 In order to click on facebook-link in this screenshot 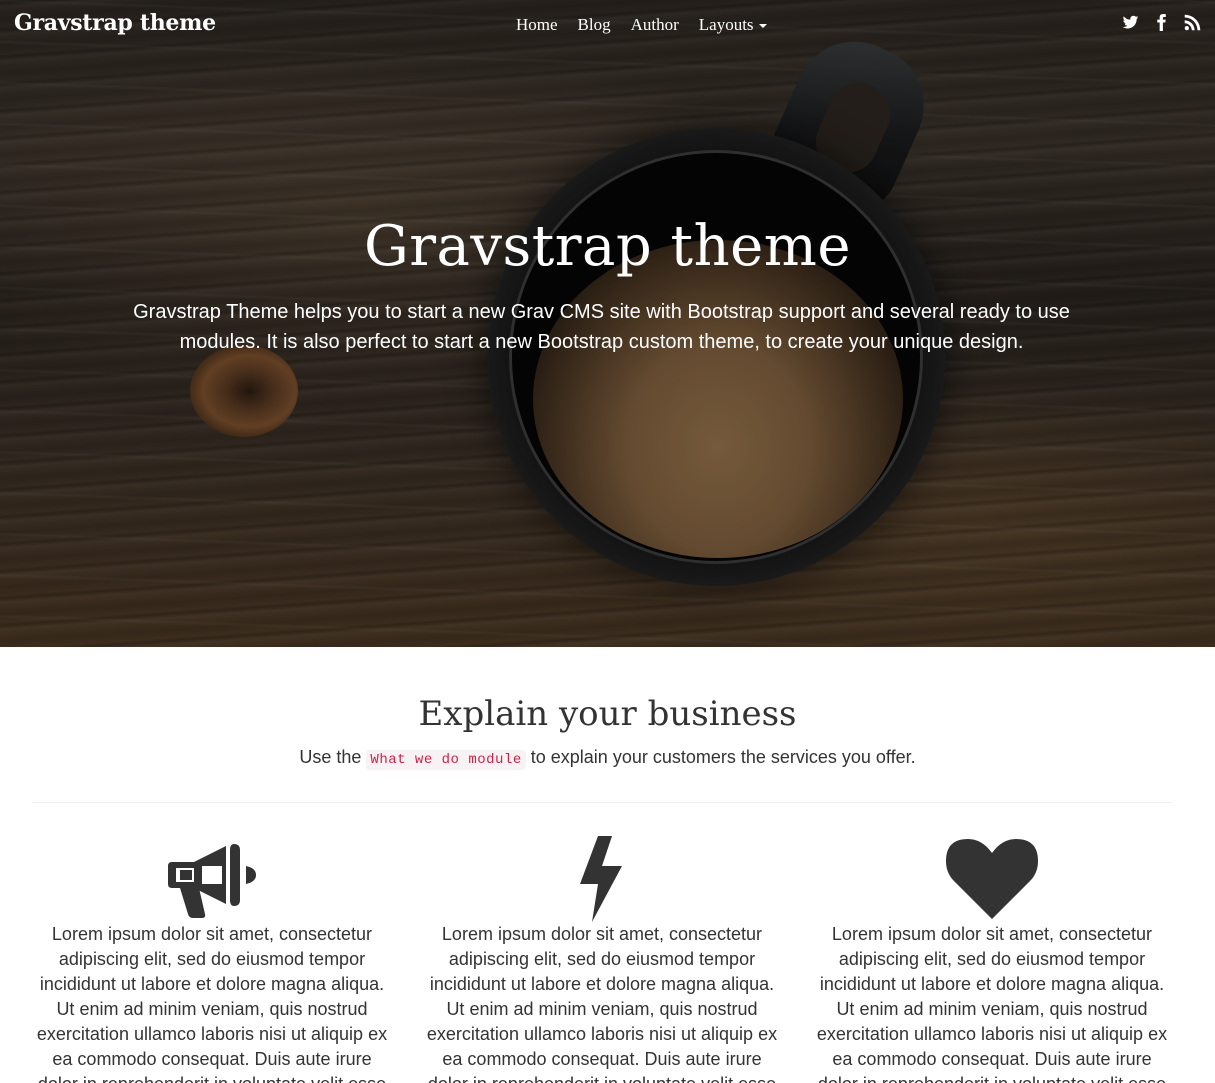, I will do `click(1161, 22)`.